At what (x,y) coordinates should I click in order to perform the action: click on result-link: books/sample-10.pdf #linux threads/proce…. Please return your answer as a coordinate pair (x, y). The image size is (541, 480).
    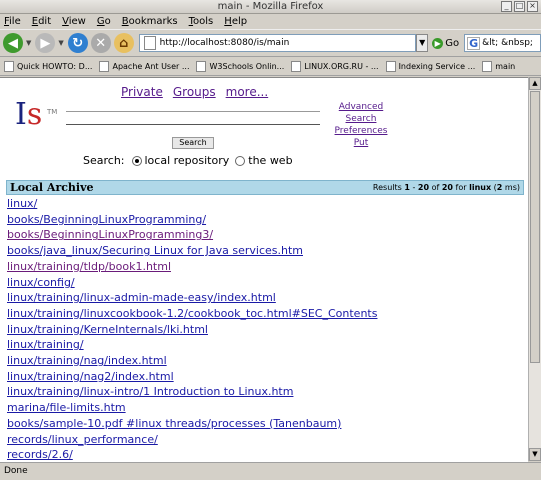
    Looking at the image, I should click on (192, 424).